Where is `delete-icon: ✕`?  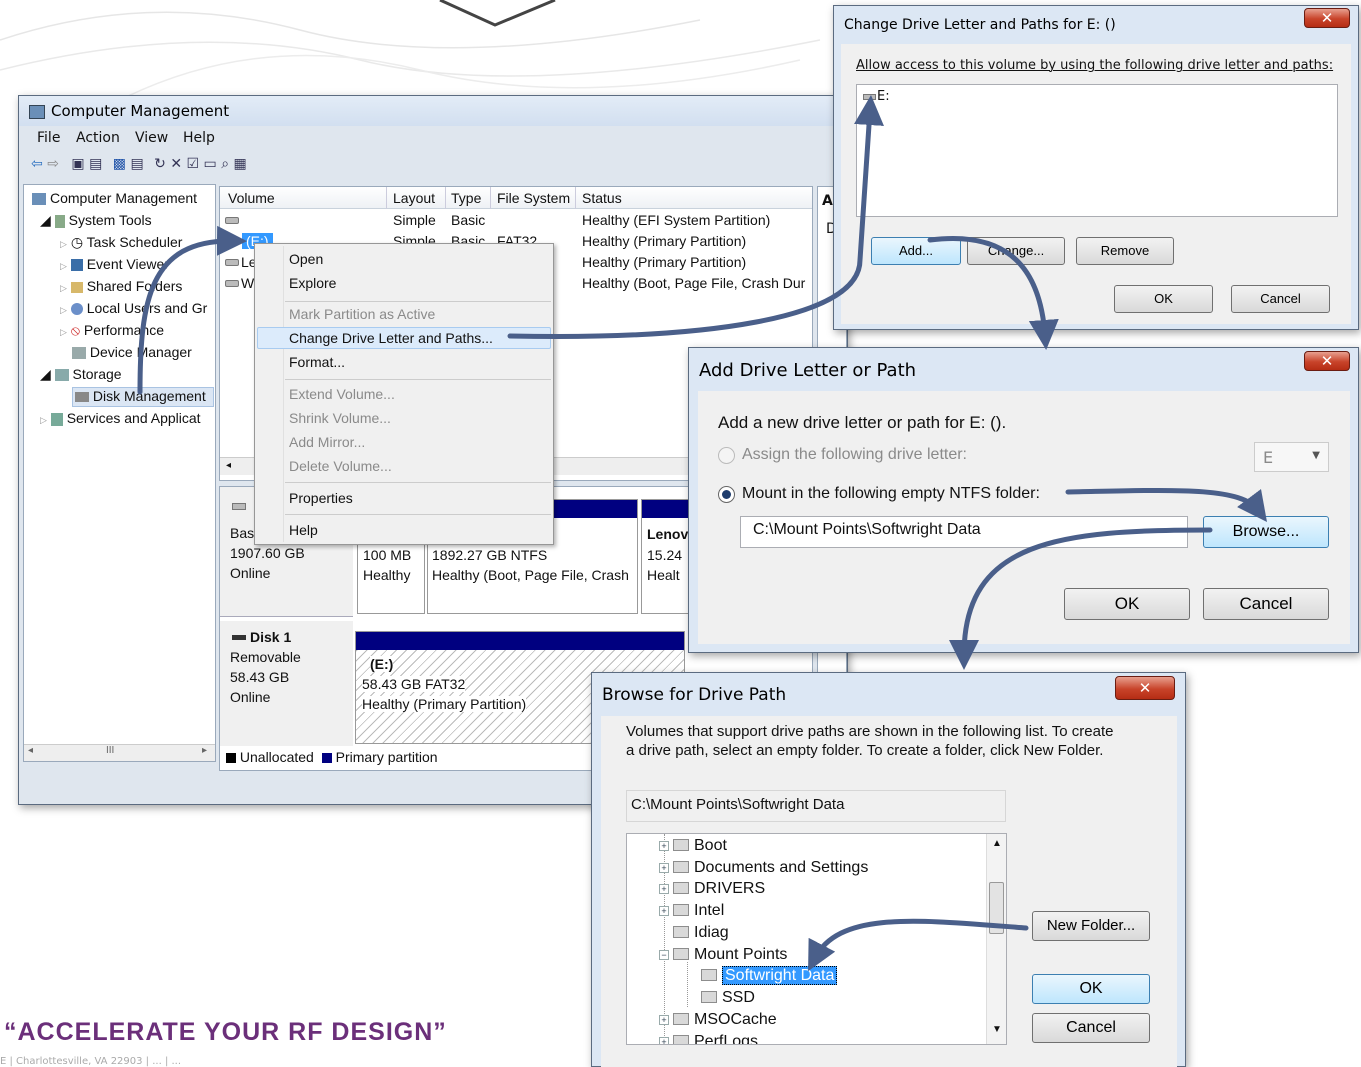
delete-icon: ✕ is located at coordinates (176, 164).